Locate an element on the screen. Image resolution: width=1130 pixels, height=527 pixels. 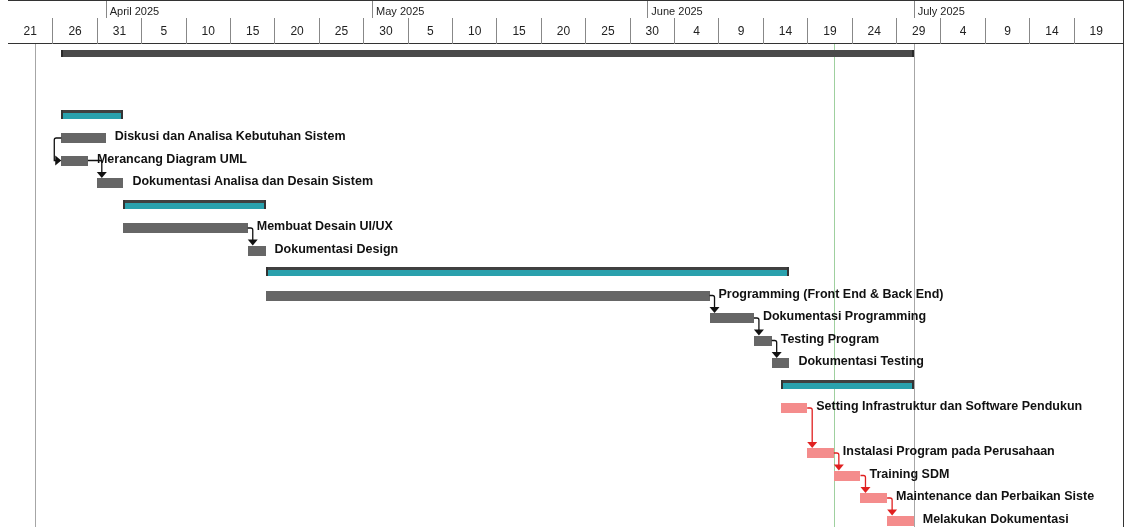
month-label: April 2025 is located at coordinates (134, 11).